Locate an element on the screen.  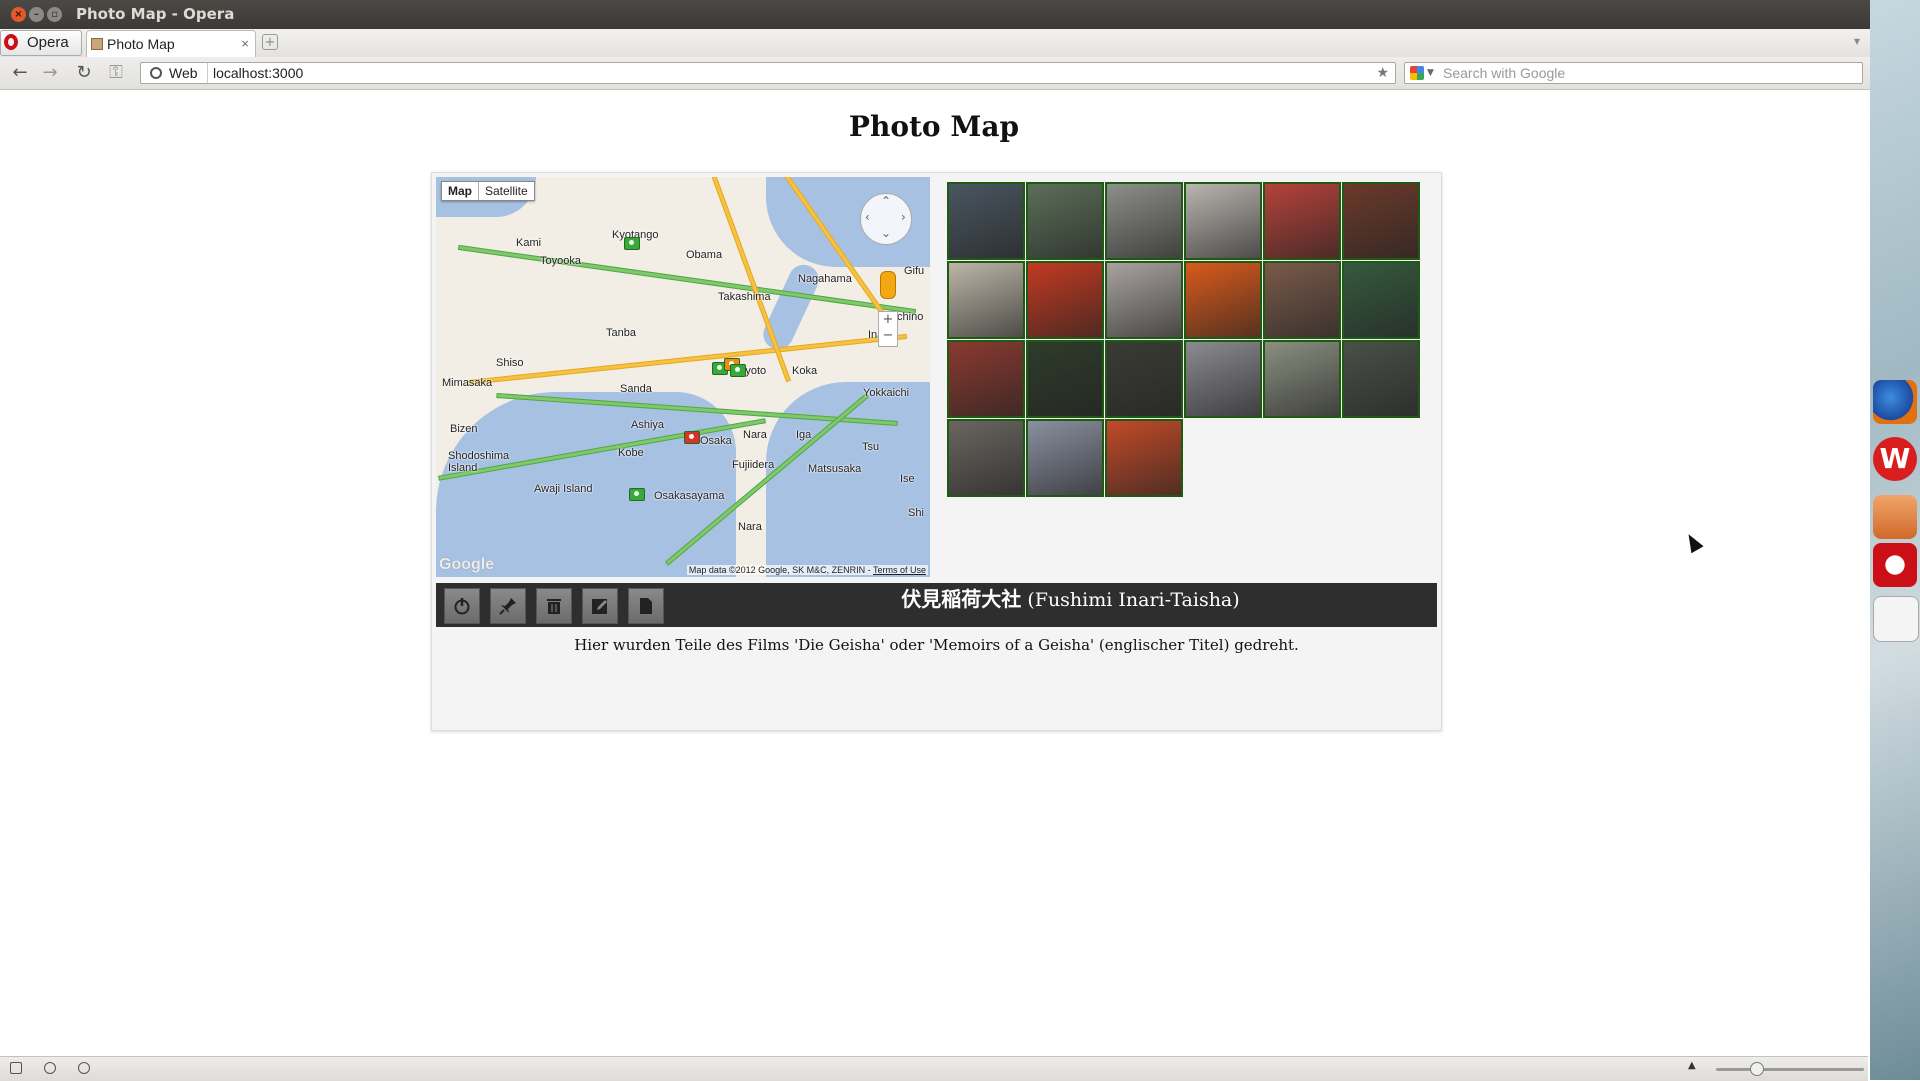
tab-title: Photo Map is located at coordinates (141, 44).